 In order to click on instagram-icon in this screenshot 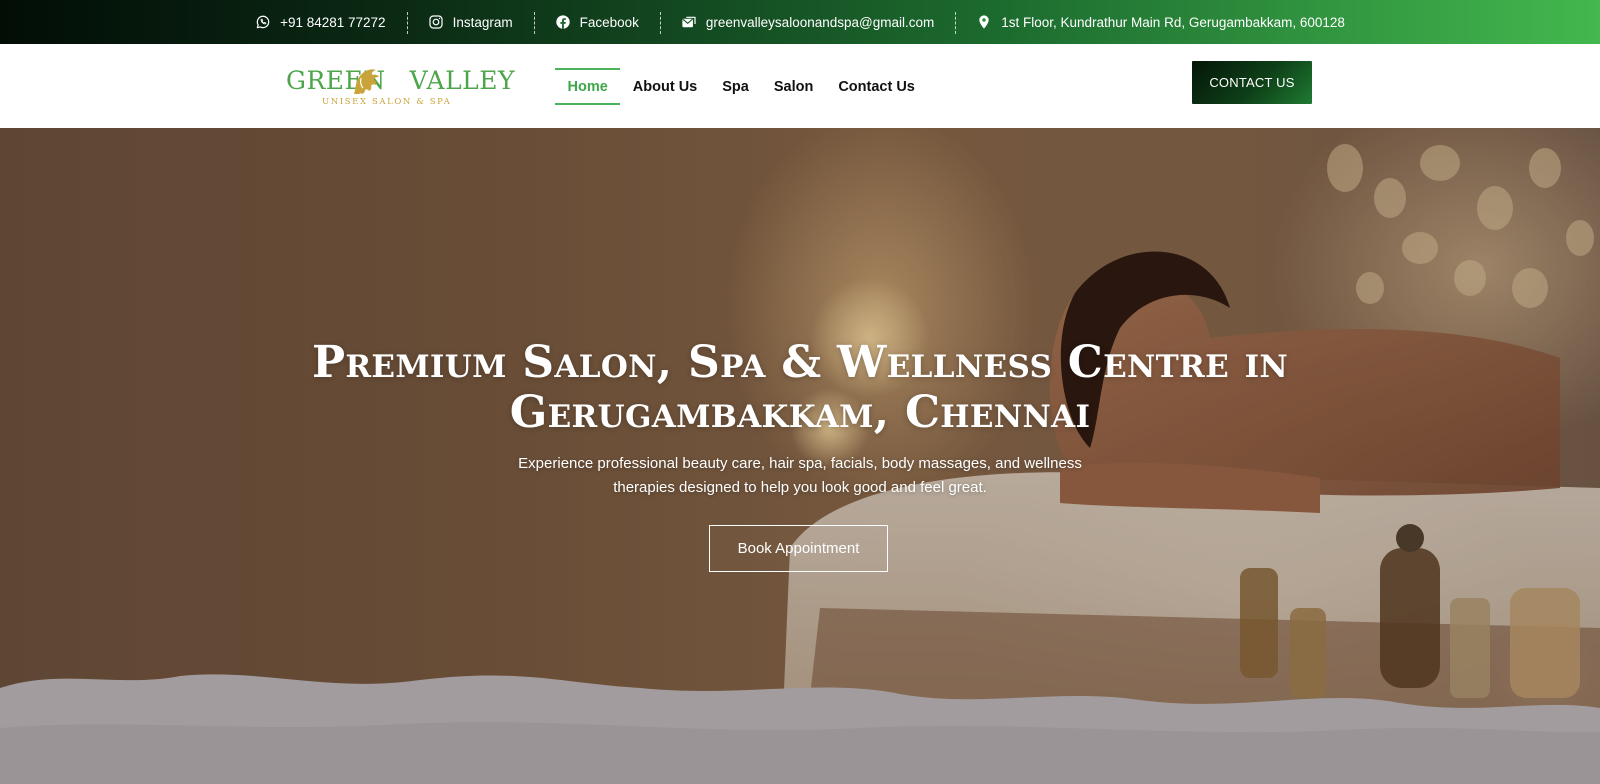, I will do `click(436, 22)`.